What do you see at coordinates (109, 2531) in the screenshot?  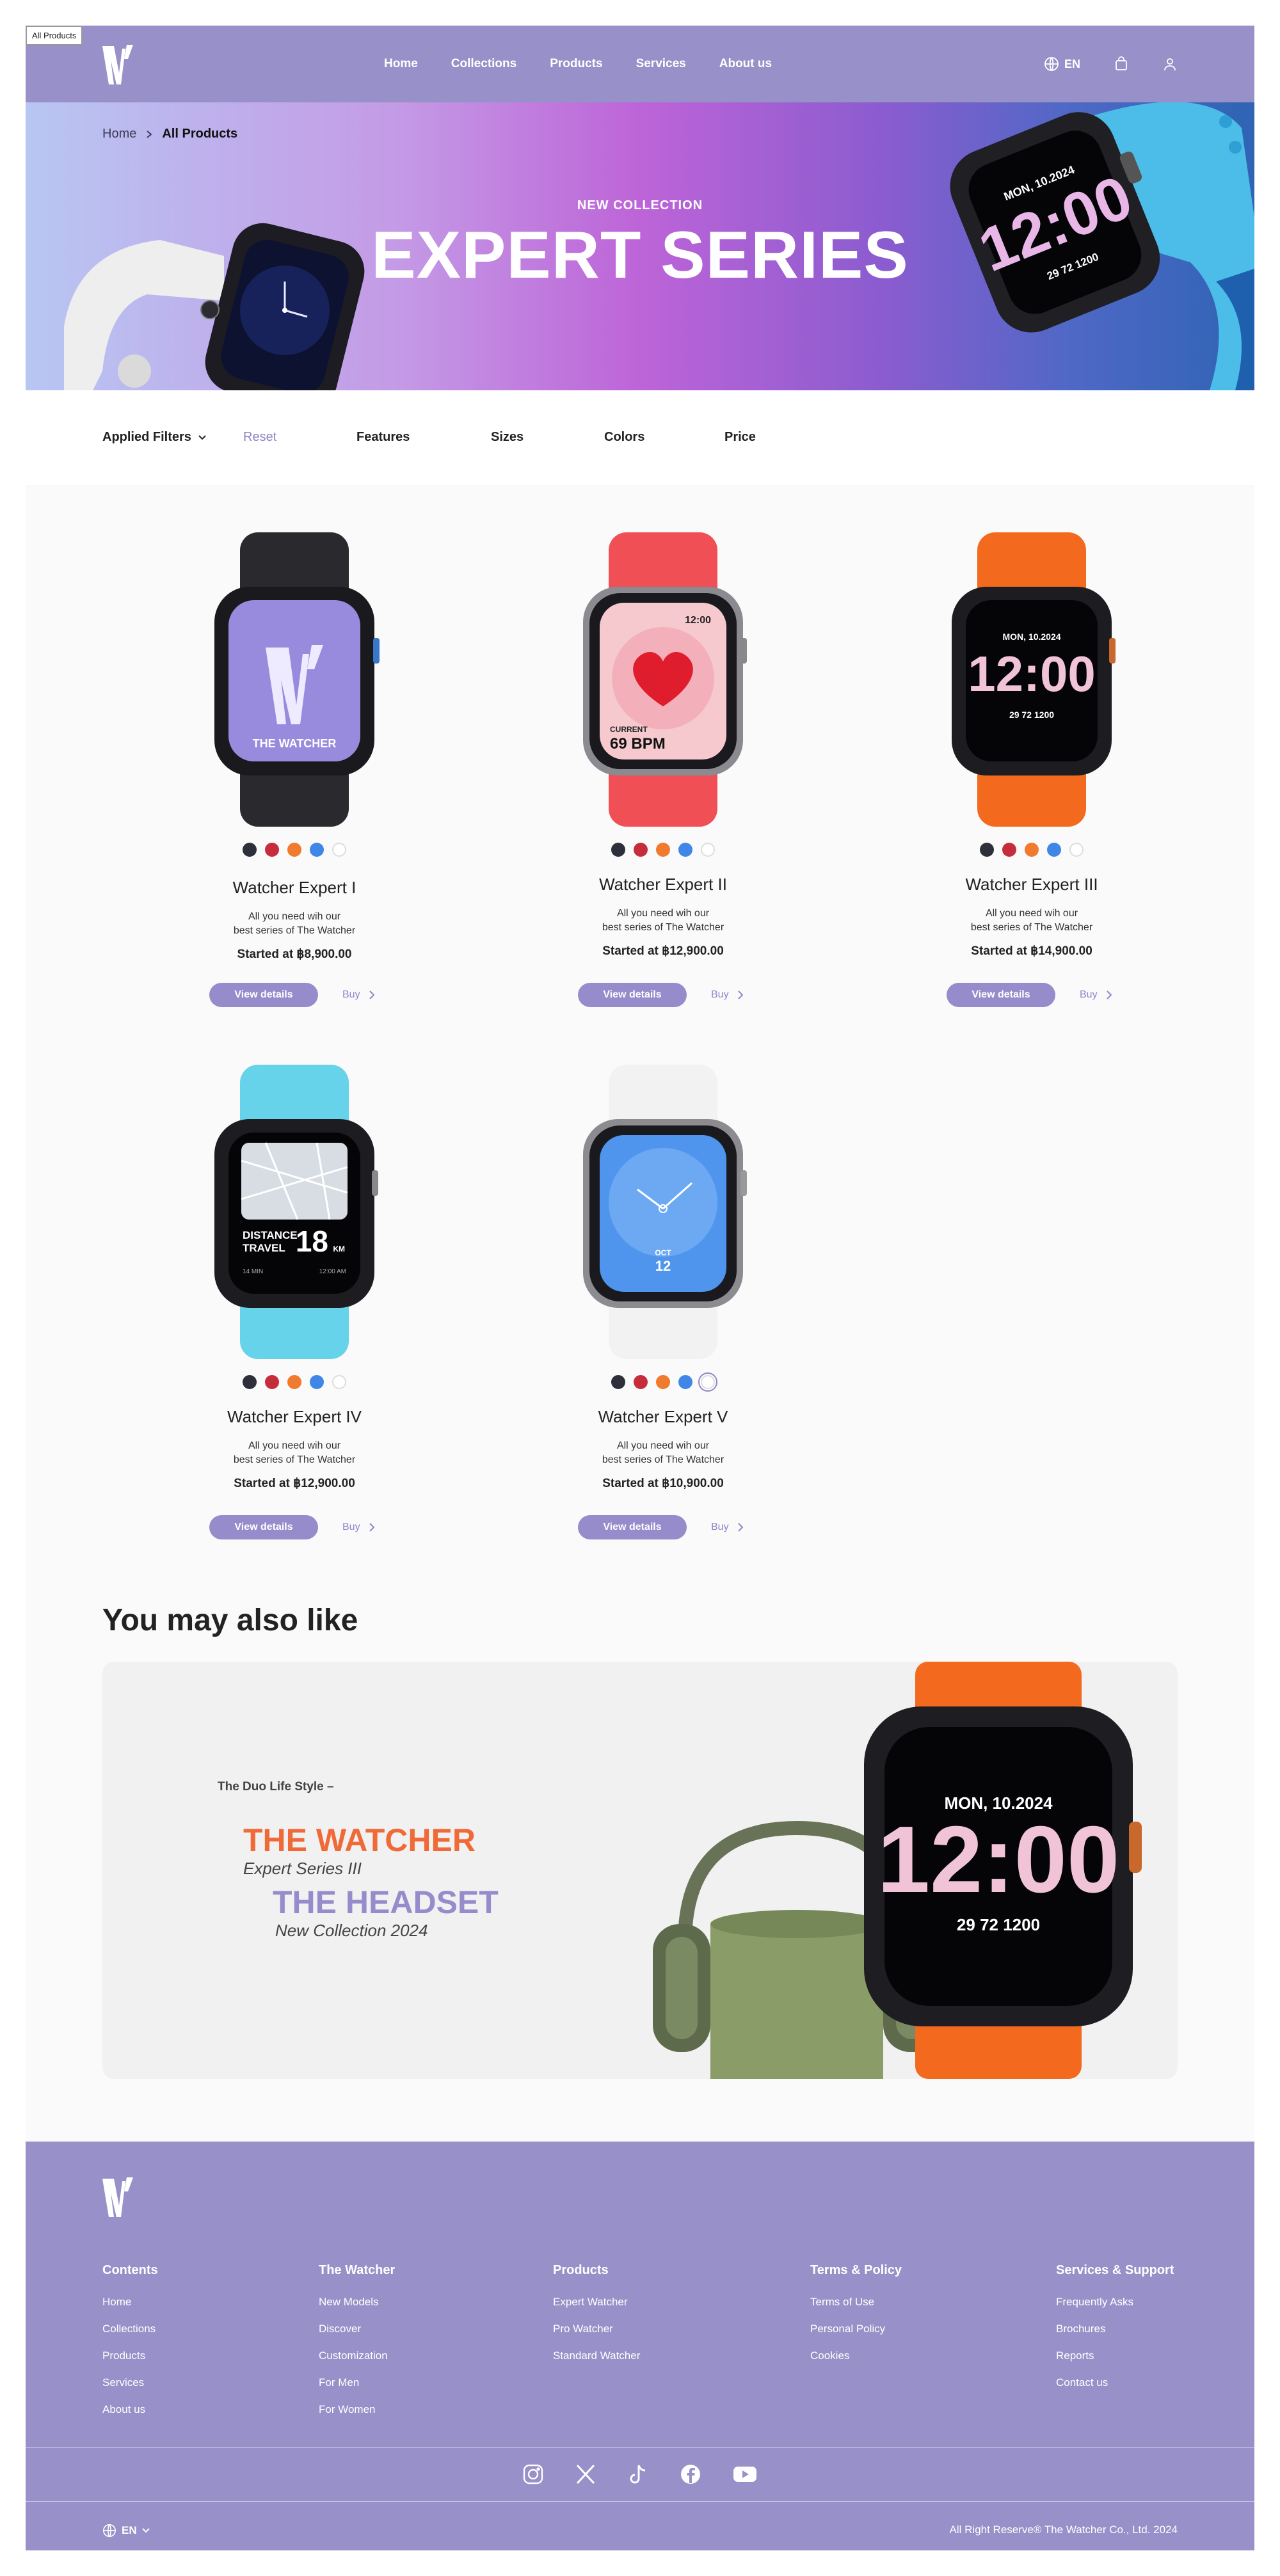 I see `globe-icon` at bounding box center [109, 2531].